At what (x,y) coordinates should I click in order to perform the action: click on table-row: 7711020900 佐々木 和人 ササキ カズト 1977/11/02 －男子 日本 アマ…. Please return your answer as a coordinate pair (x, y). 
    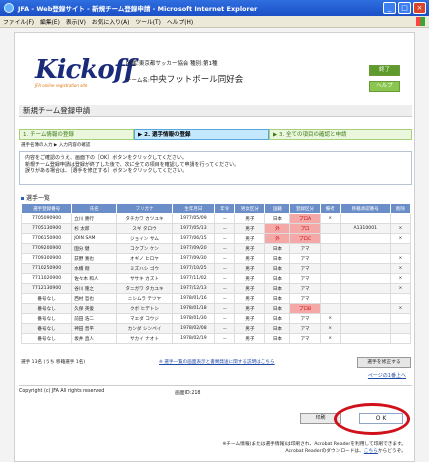
    Looking at the image, I should click on (216, 278).